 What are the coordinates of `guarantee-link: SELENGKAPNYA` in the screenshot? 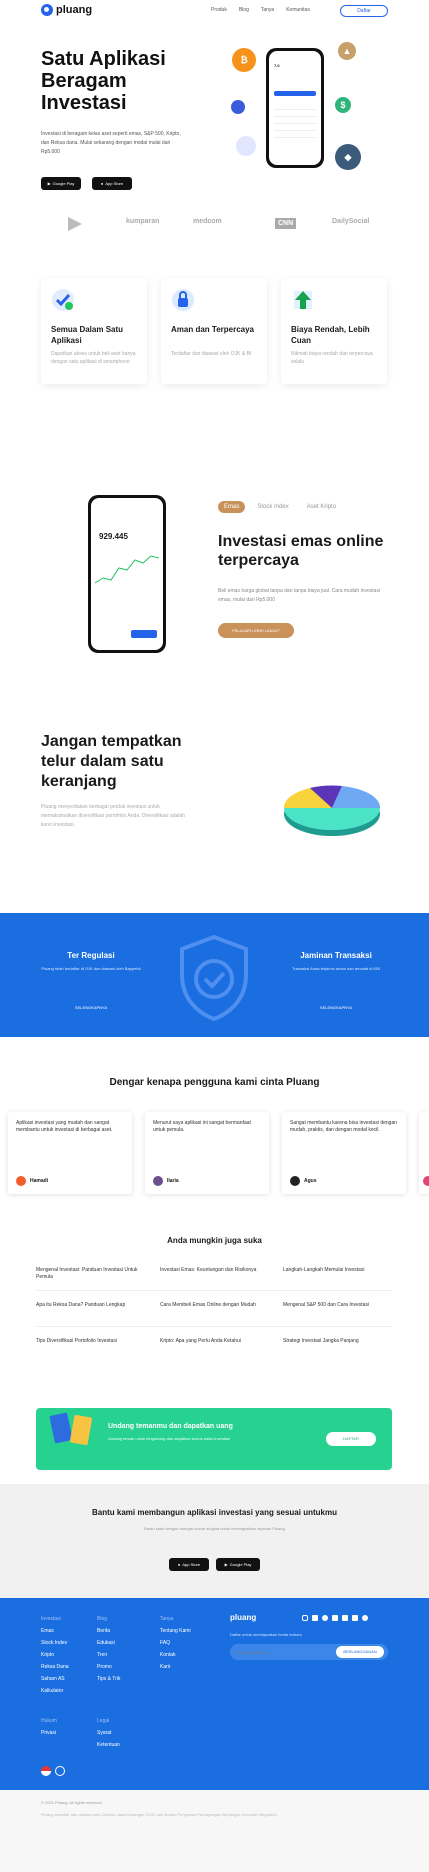 It's located at (336, 1007).